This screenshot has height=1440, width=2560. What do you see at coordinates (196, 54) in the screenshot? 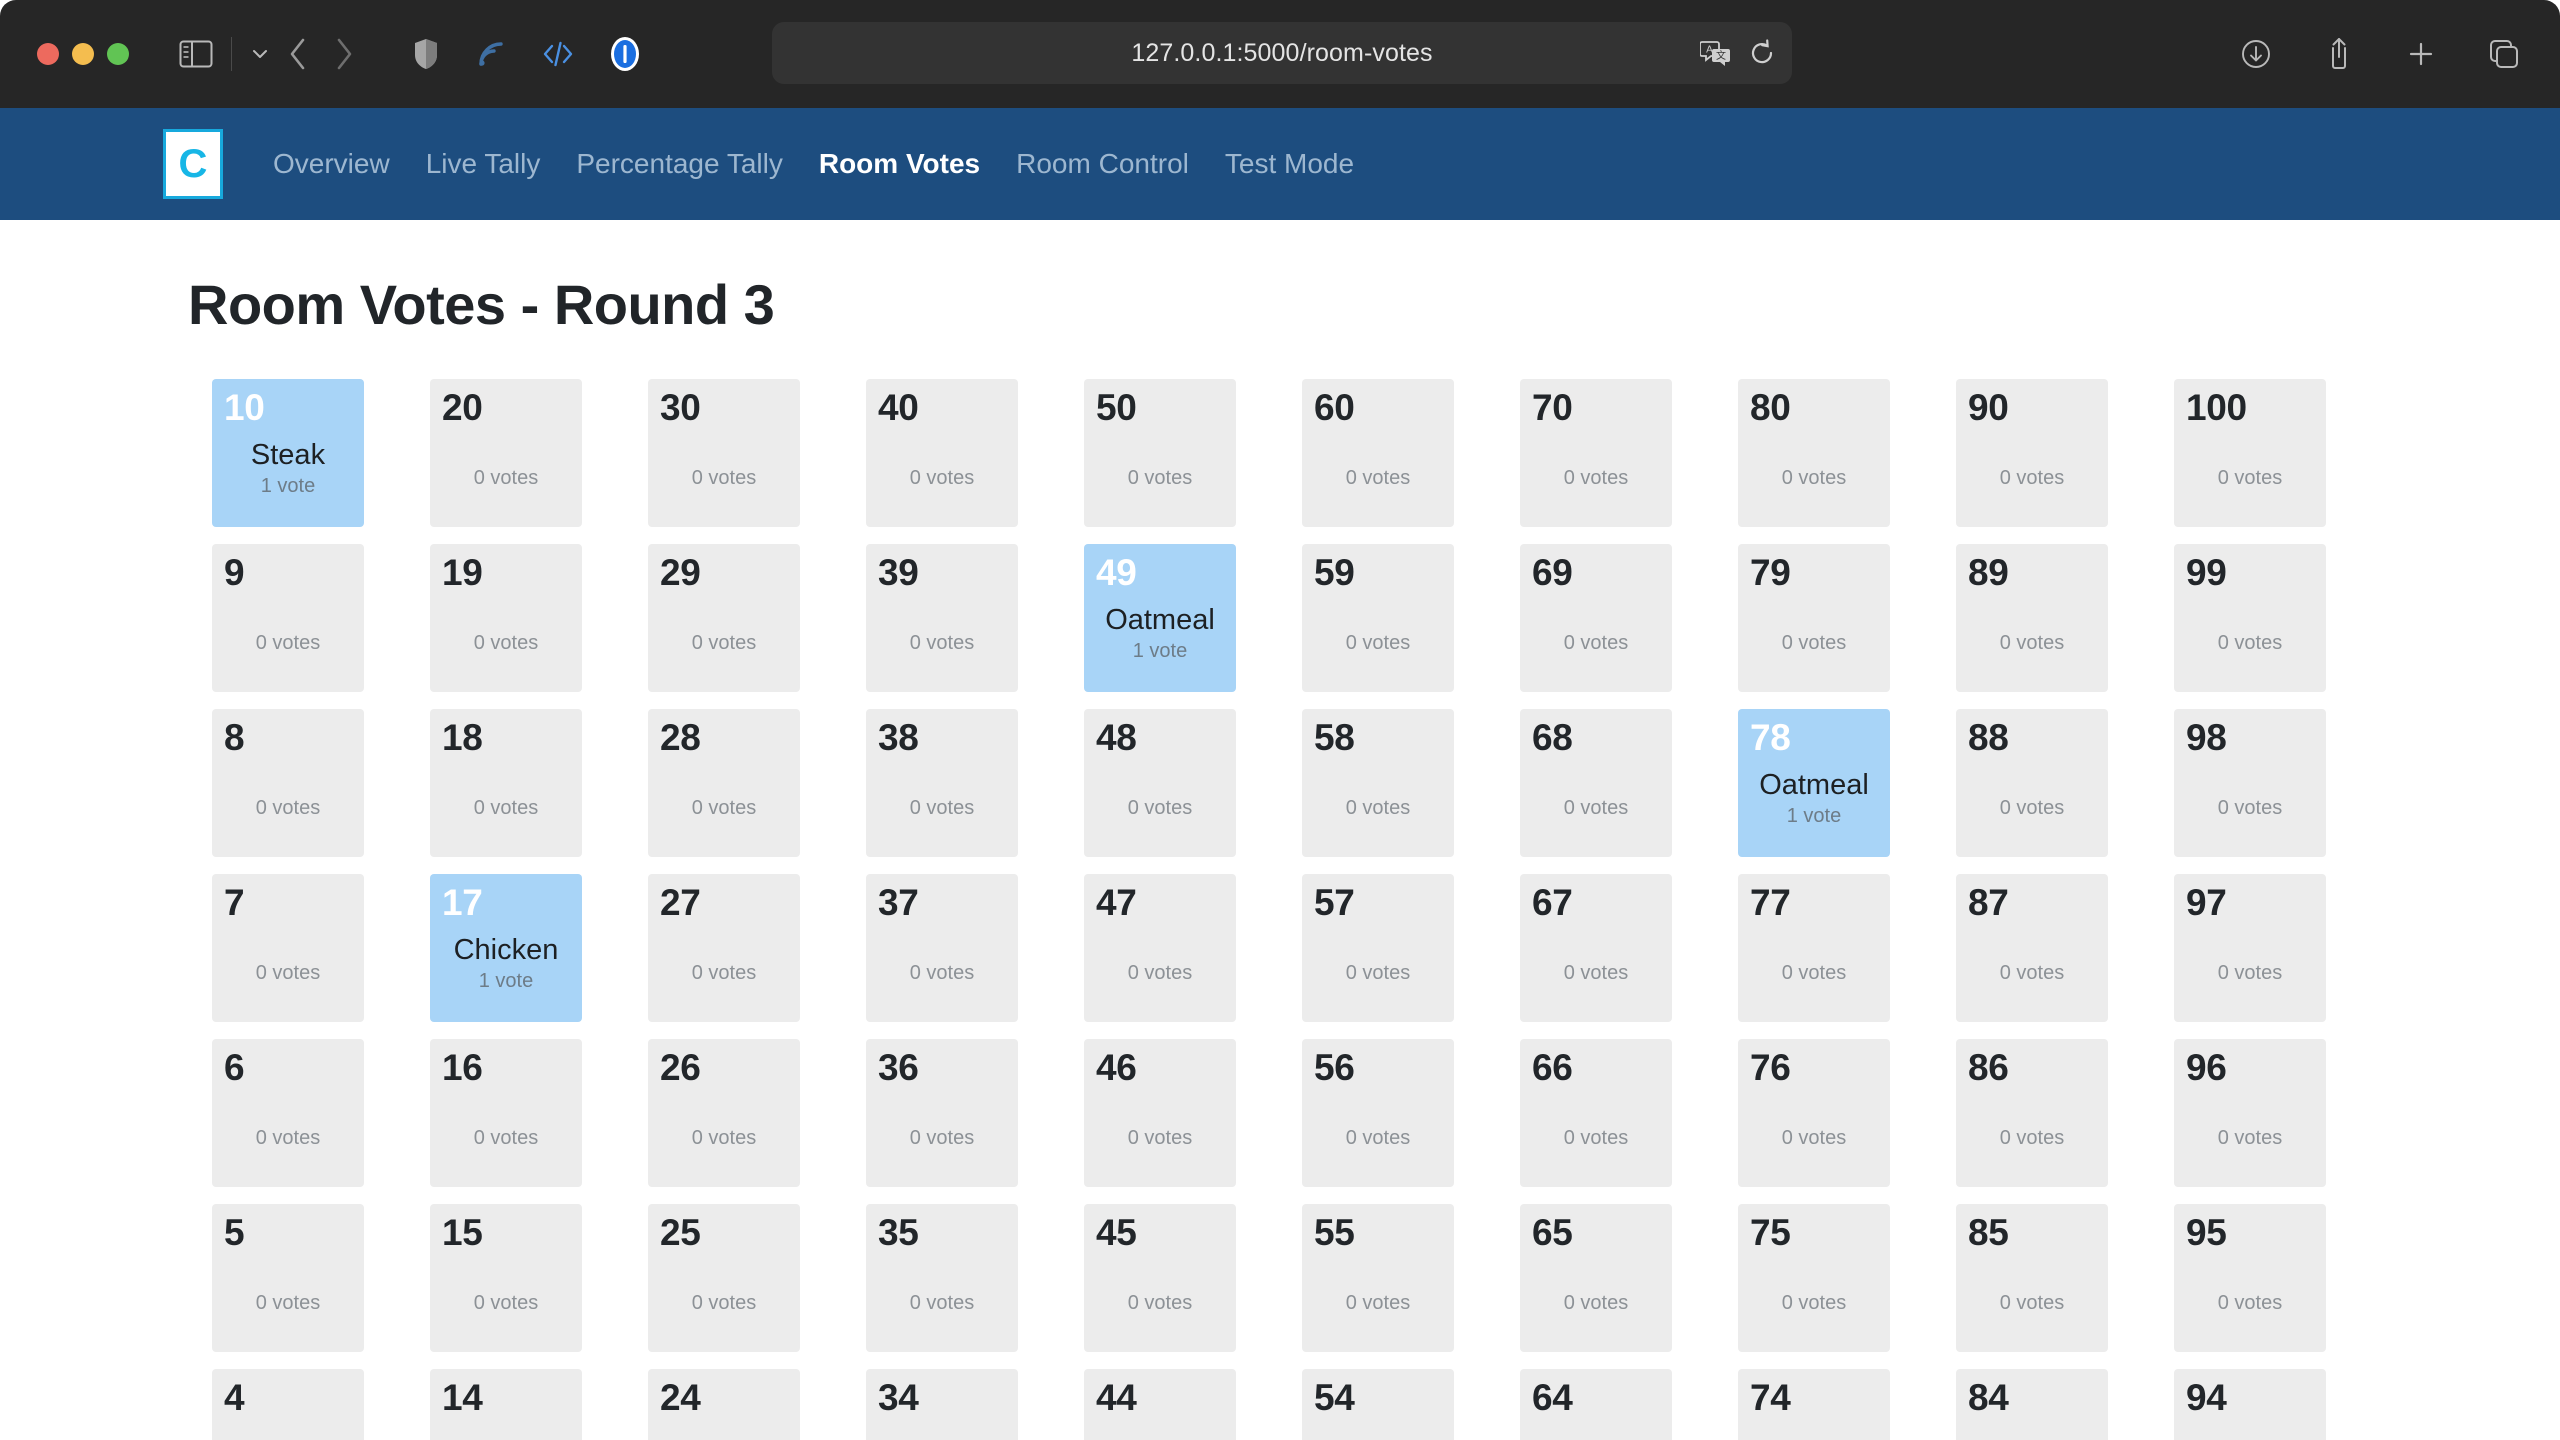
I see `sidebar-icon` at bounding box center [196, 54].